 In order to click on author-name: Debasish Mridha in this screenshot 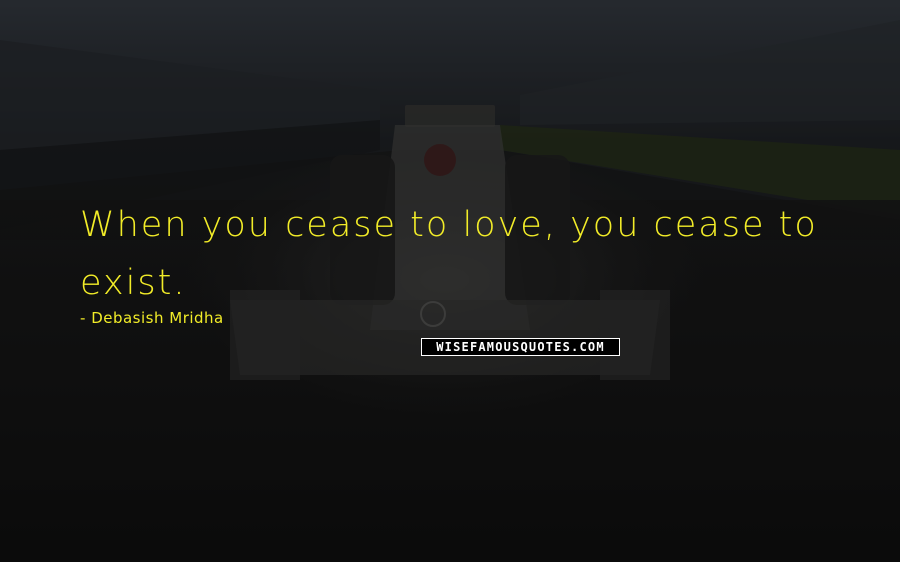, I will do `click(157, 318)`.